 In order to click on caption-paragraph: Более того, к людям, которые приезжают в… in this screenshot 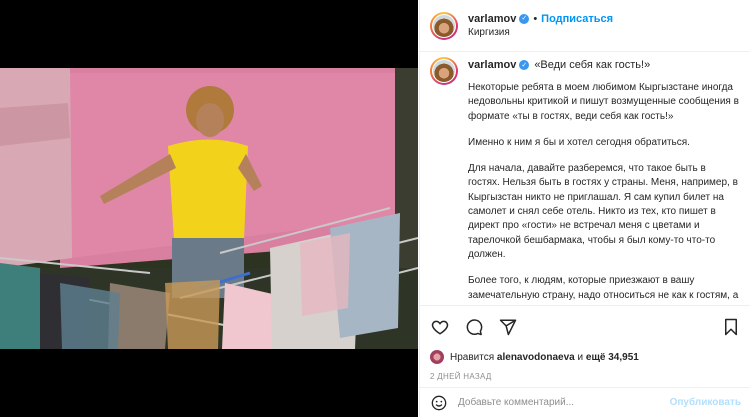, I will do `click(603, 290)`.